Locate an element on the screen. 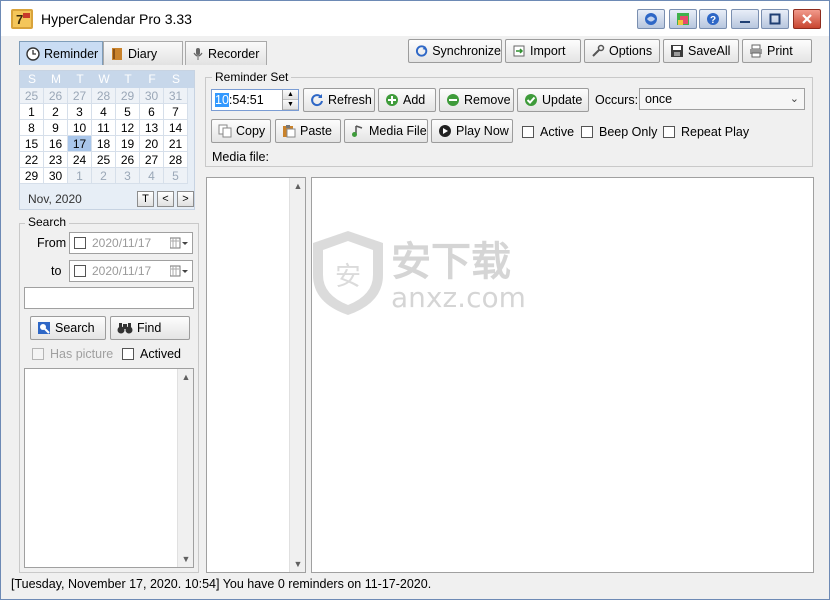 This screenshot has width=830, height=600. find-button: Find is located at coordinates (150, 328).